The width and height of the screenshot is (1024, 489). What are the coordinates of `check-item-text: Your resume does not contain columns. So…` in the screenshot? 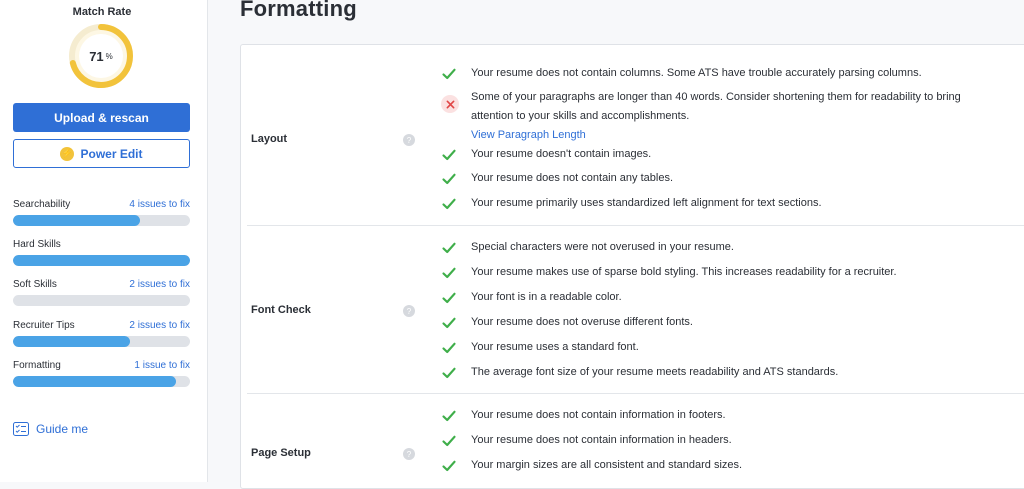 It's located at (696, 73).